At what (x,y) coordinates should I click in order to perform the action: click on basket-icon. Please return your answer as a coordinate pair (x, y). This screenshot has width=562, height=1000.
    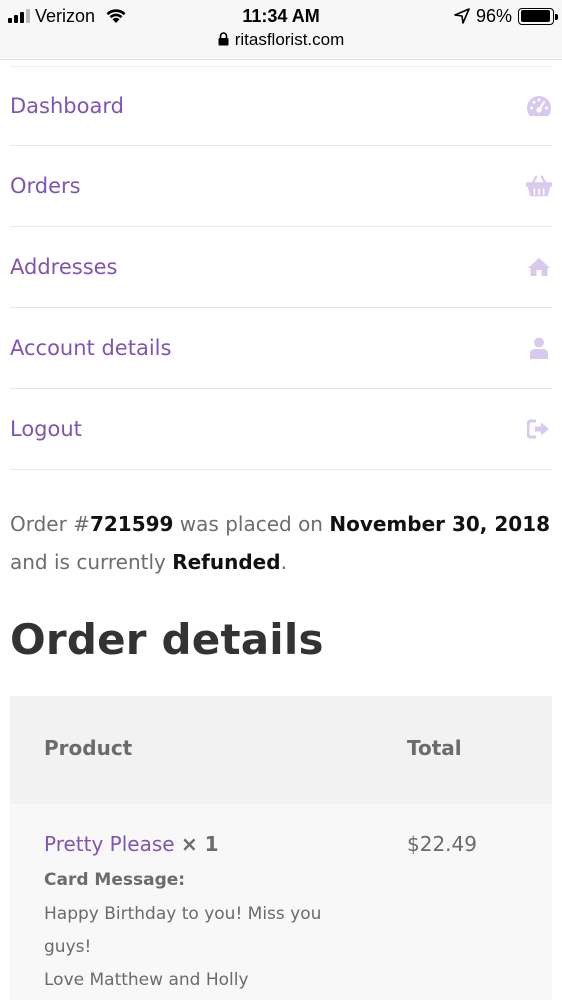
    Looking at the image, I should click on (539, 186).